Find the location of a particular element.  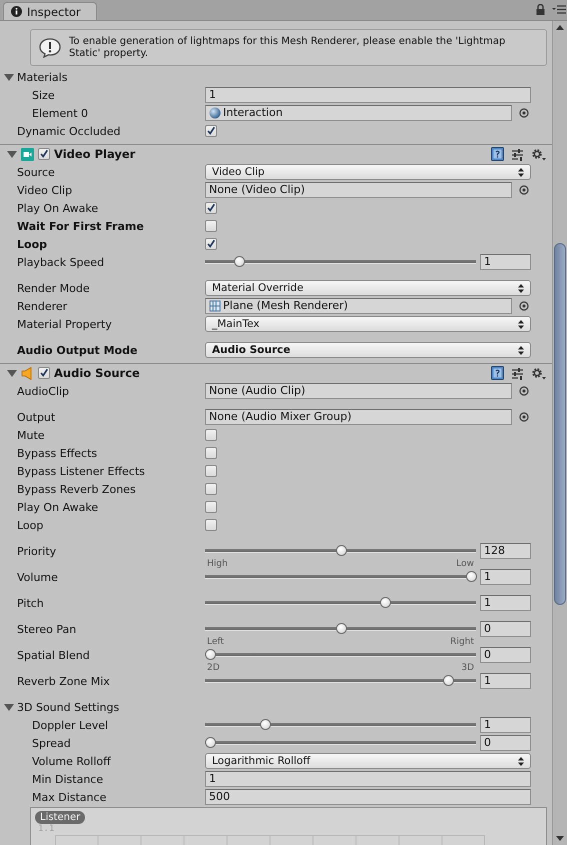

object-field: None (Audio Mixer Group) is located at coordinates (358, 417).